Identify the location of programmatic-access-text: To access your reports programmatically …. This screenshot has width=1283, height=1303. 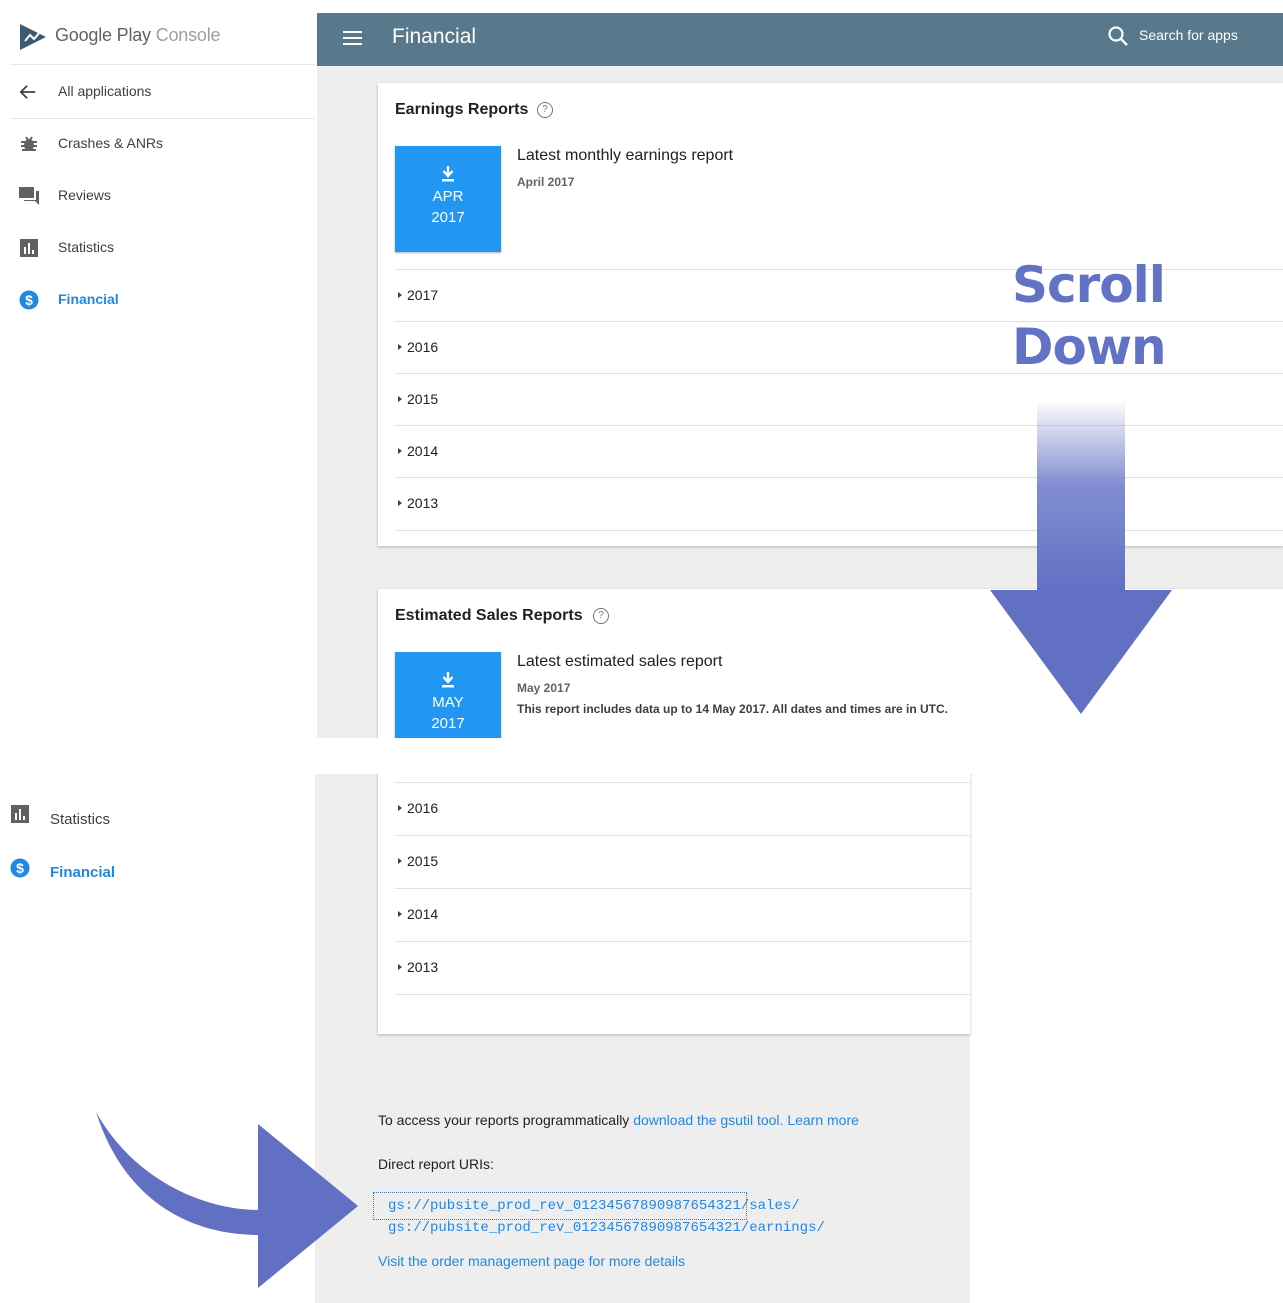
(618, 1120).